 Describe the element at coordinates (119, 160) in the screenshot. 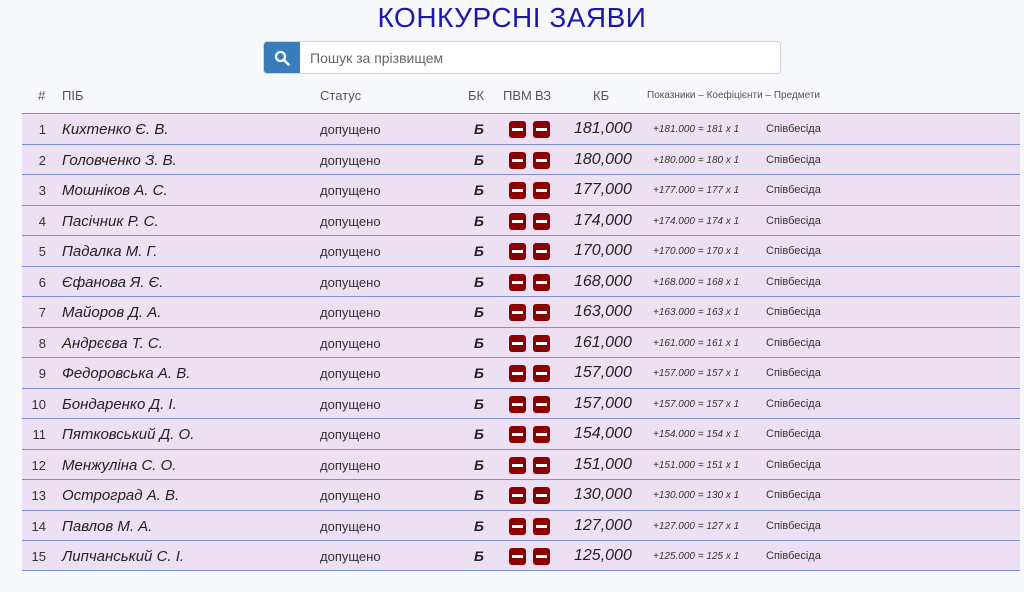

I see `applicant-name: Головченко З. В.` at that location.